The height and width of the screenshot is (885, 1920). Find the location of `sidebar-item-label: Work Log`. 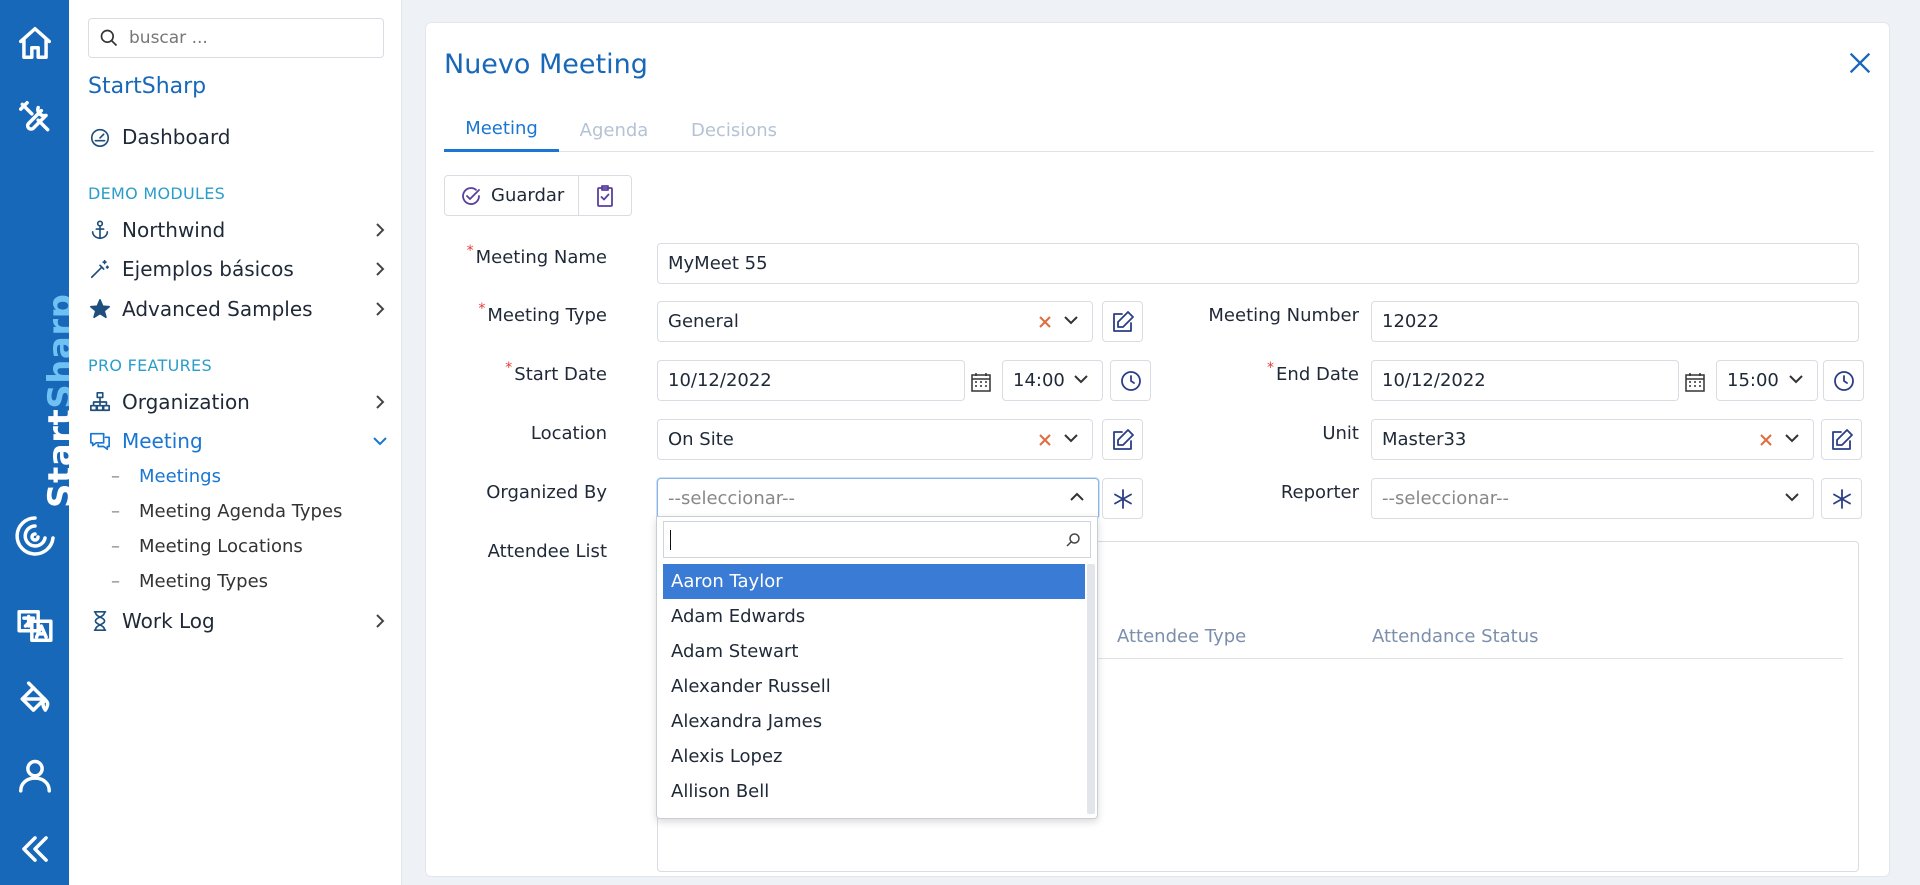

sidebar-item-label: Work Log is located at coordinates (168, 621).